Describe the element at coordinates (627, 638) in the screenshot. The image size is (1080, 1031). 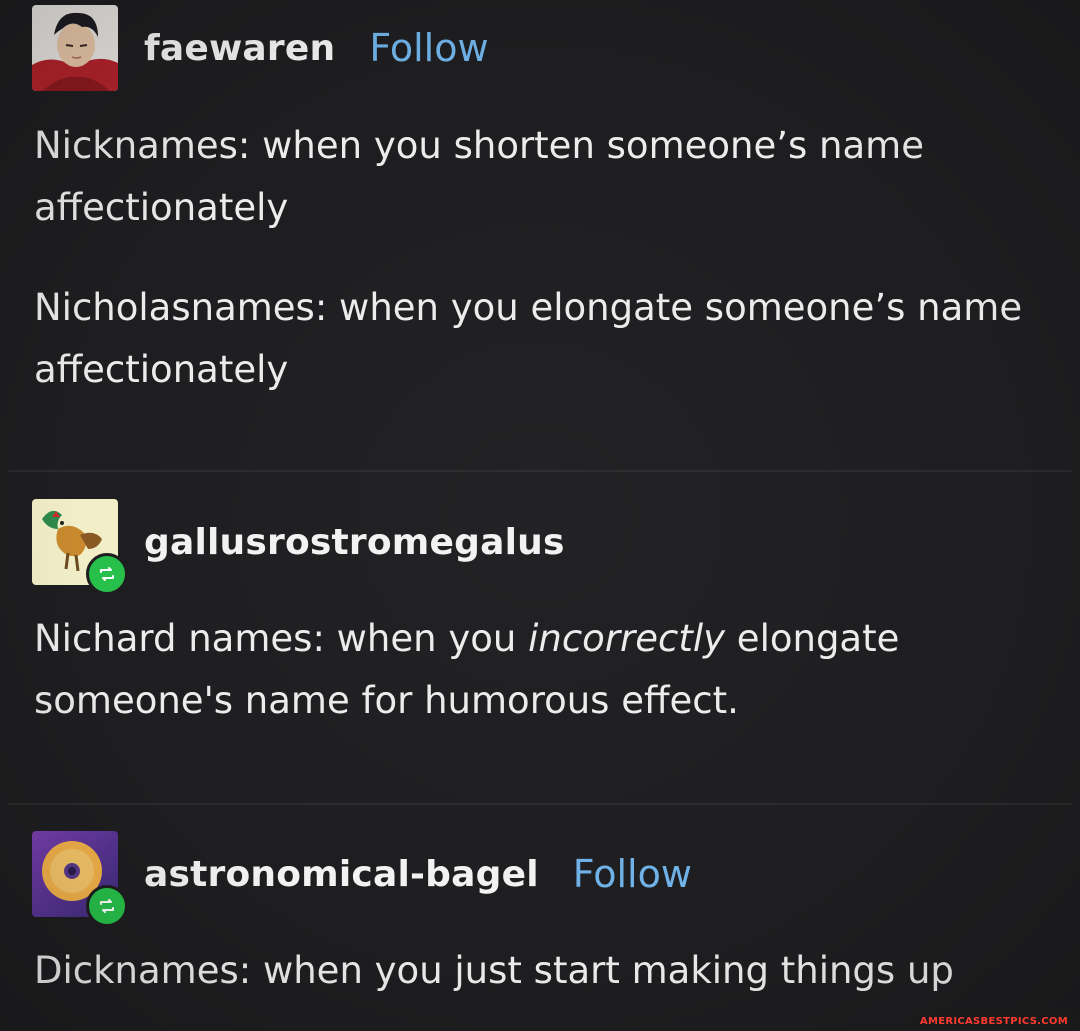
I see `post-text-emphasis: incorrectly` at that location.